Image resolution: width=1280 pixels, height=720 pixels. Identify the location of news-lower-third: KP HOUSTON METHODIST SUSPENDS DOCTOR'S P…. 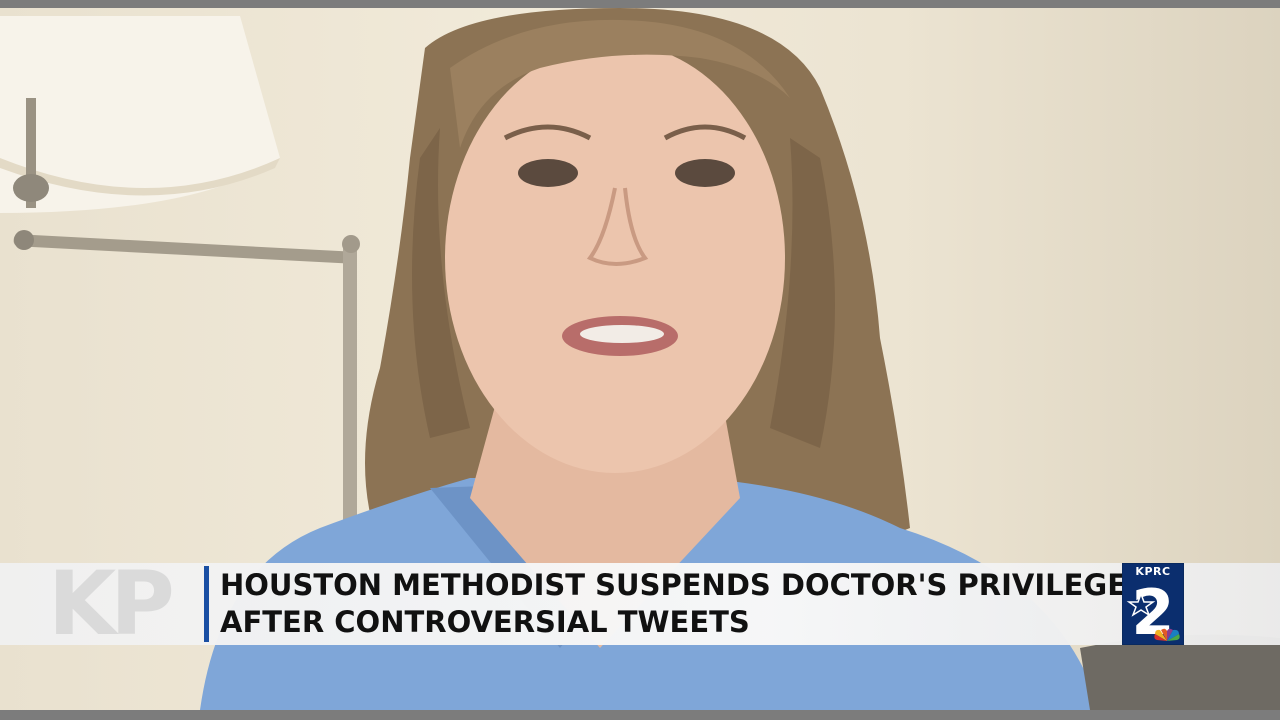
(640, 604).